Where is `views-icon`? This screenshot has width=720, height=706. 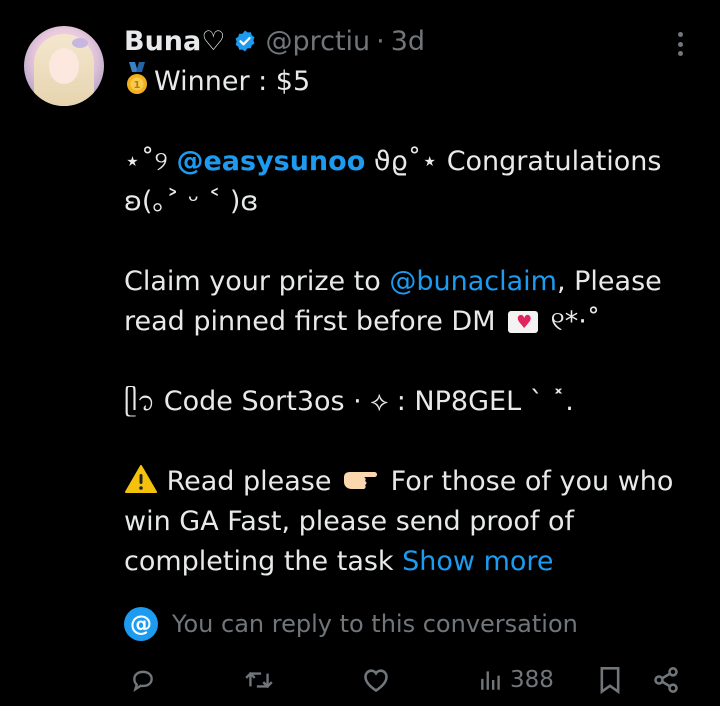
views-icon is located at coordinates (490, 680).